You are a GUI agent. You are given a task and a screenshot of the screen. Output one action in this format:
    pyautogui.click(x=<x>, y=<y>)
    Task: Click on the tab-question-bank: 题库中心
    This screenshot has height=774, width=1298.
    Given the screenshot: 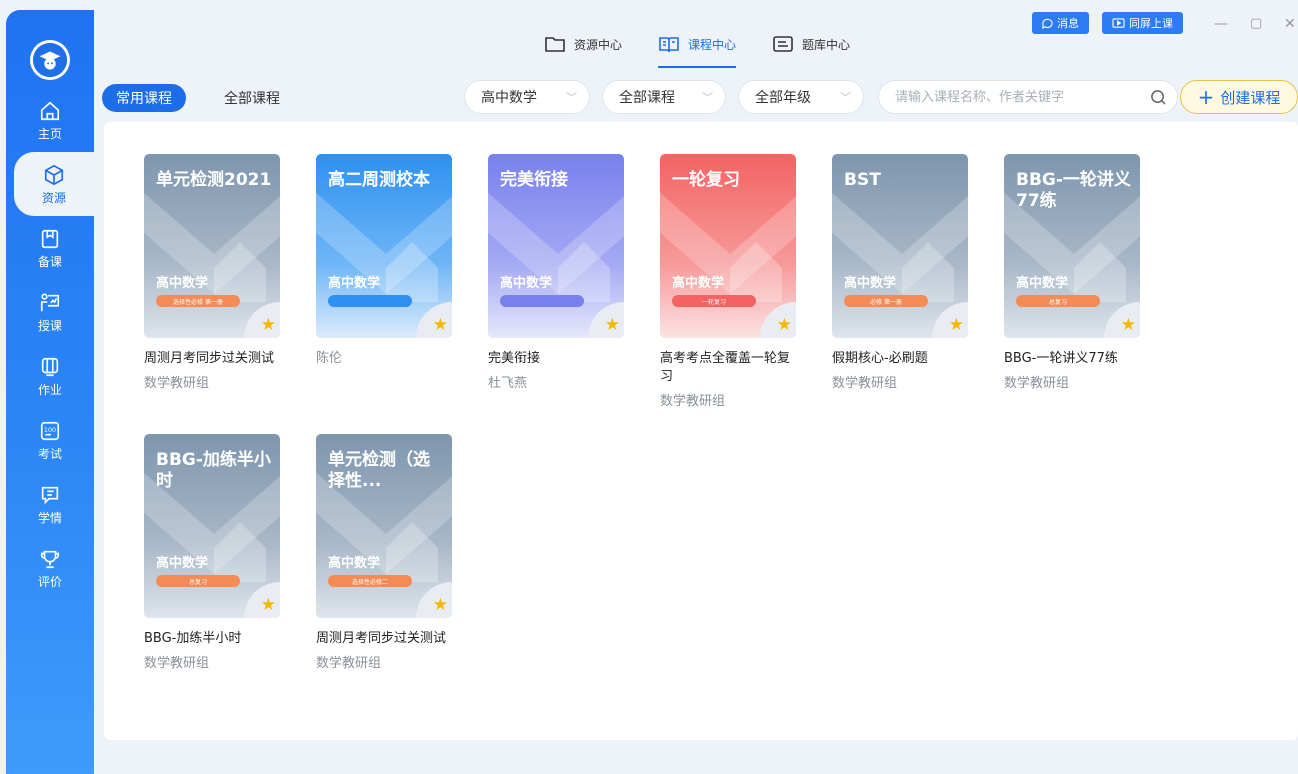 What is the action you would take?
    pyautogui.click(x=811, y=44)
    